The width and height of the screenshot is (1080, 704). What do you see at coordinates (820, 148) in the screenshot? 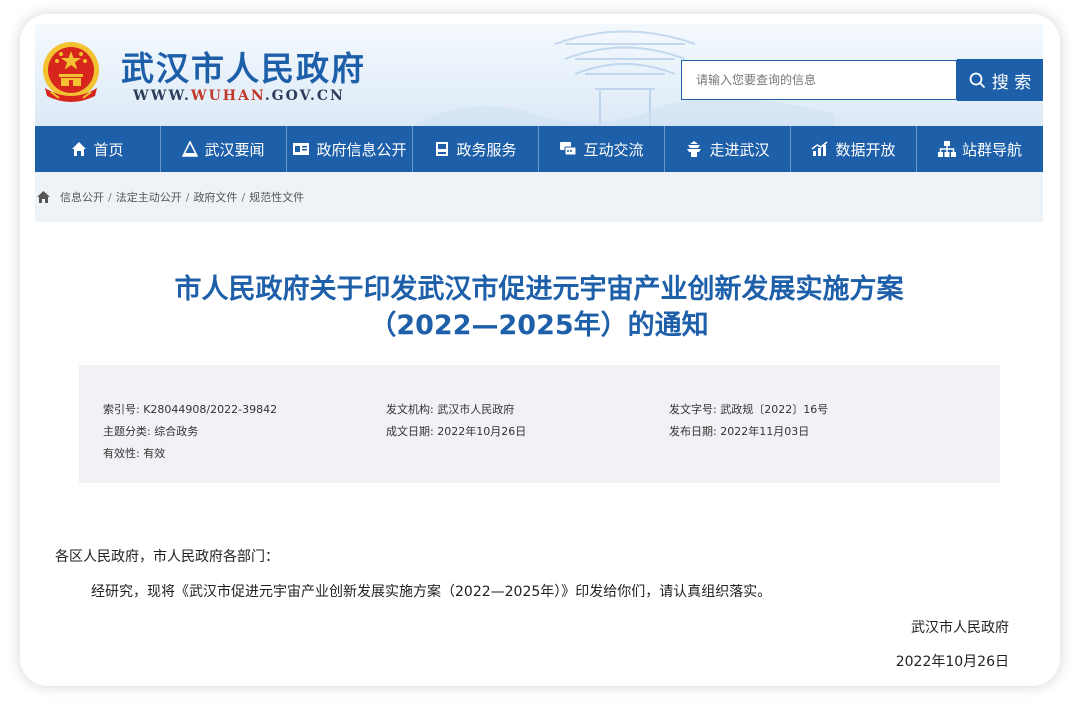
I see `chart-icon` at bounding box center [820, 148].